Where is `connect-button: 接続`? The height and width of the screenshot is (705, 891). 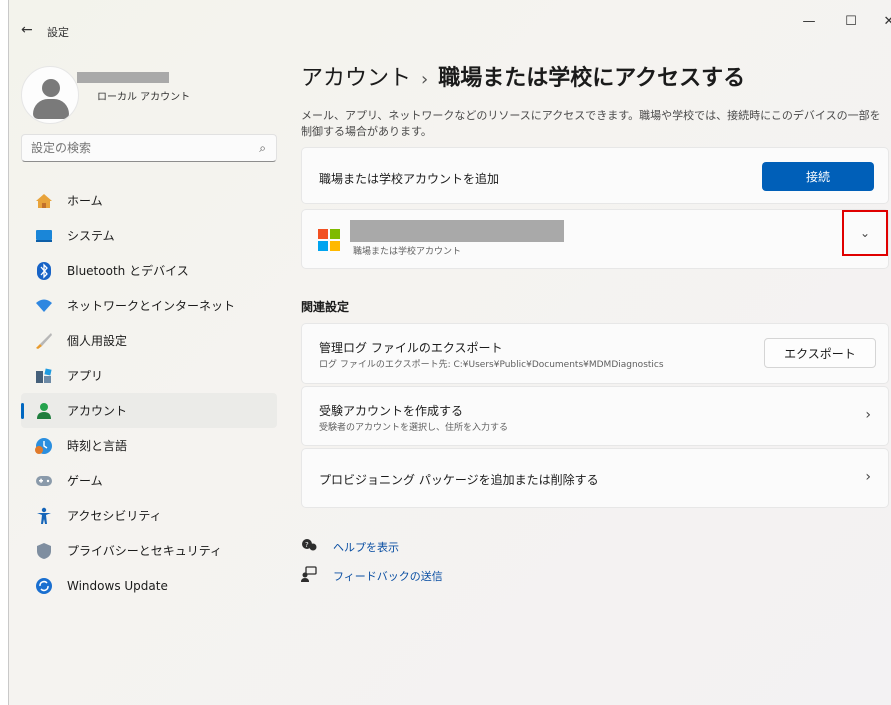
connect-button: 接続 is located at coordinates (818, 176).